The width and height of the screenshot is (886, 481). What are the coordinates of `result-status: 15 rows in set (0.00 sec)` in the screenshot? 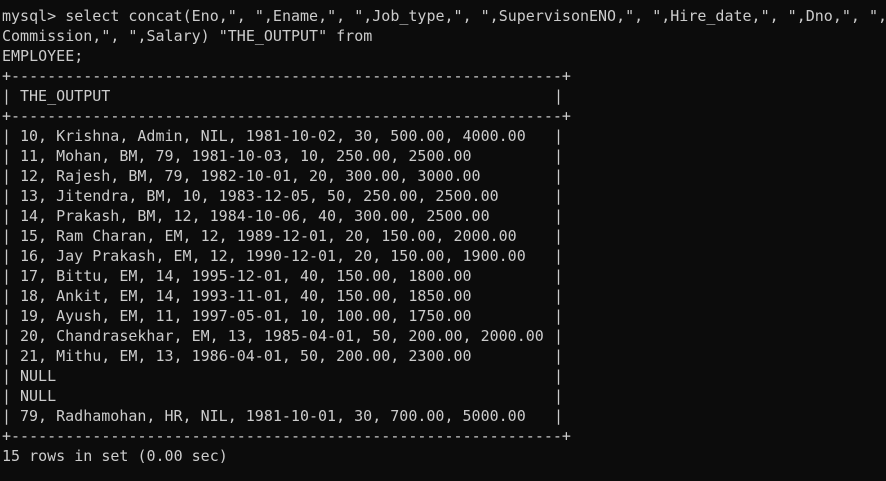 It's located at (115, 456).